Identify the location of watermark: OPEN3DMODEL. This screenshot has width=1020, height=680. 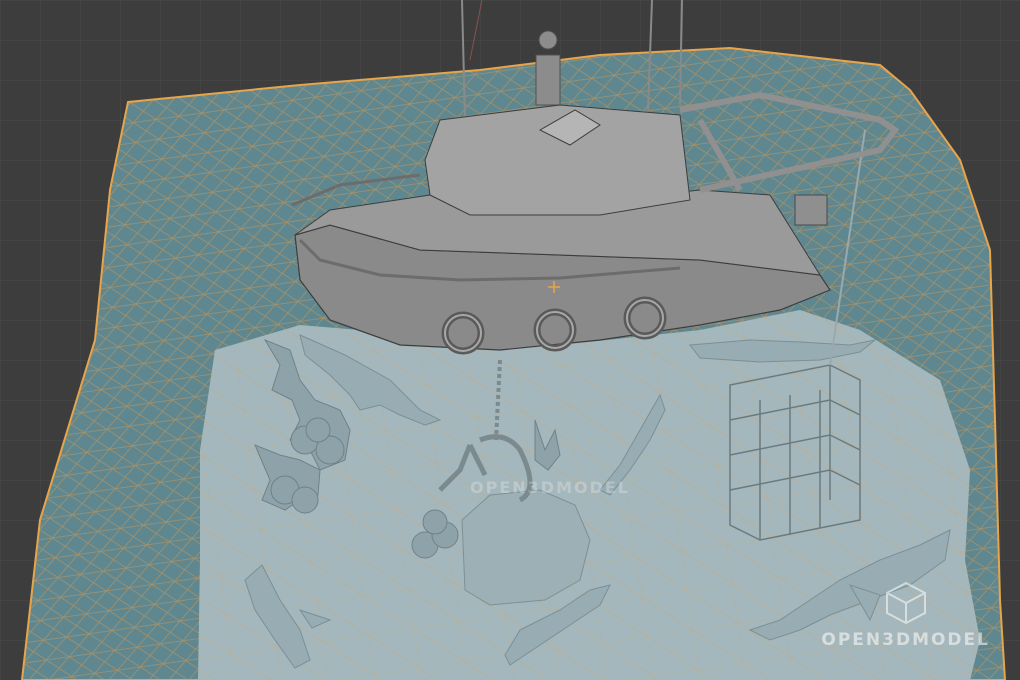
(905, 615).